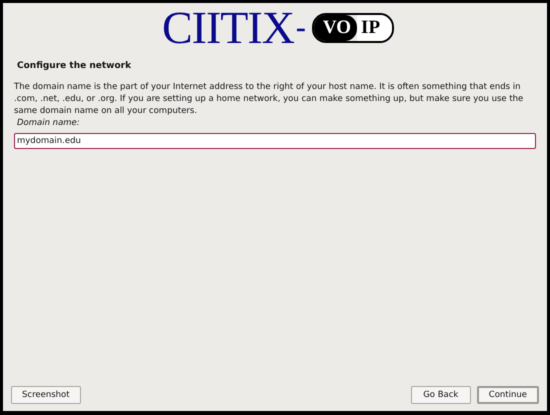  Describe the element at coordinates (440, 395) in the screenshot. I see `back-button: Go Back` at that location.